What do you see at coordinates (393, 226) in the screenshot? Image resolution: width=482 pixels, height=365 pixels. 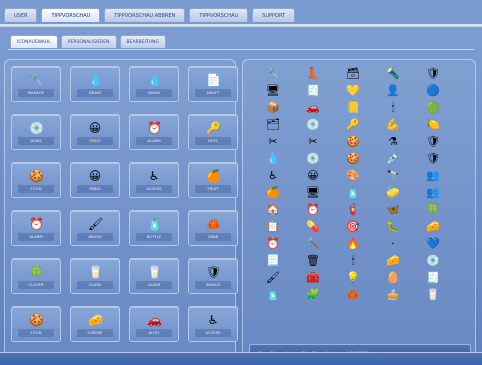 I see `library-icon: 🐛` at bounding box center [393, 226].